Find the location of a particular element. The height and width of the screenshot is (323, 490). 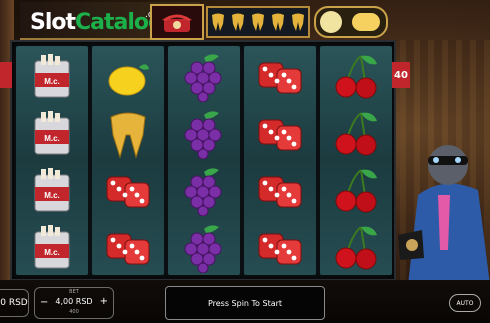

payline-badge-right: 40 is located at coordinates (401, 75).